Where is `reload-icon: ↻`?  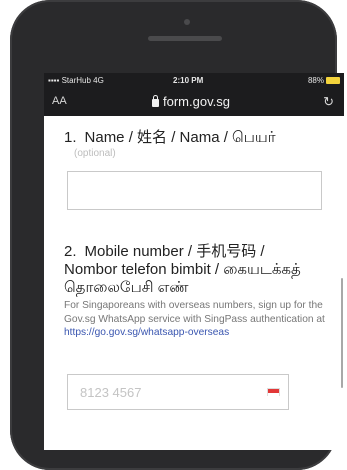
reload-icon: ↻ is located at coordinates (328, 102).